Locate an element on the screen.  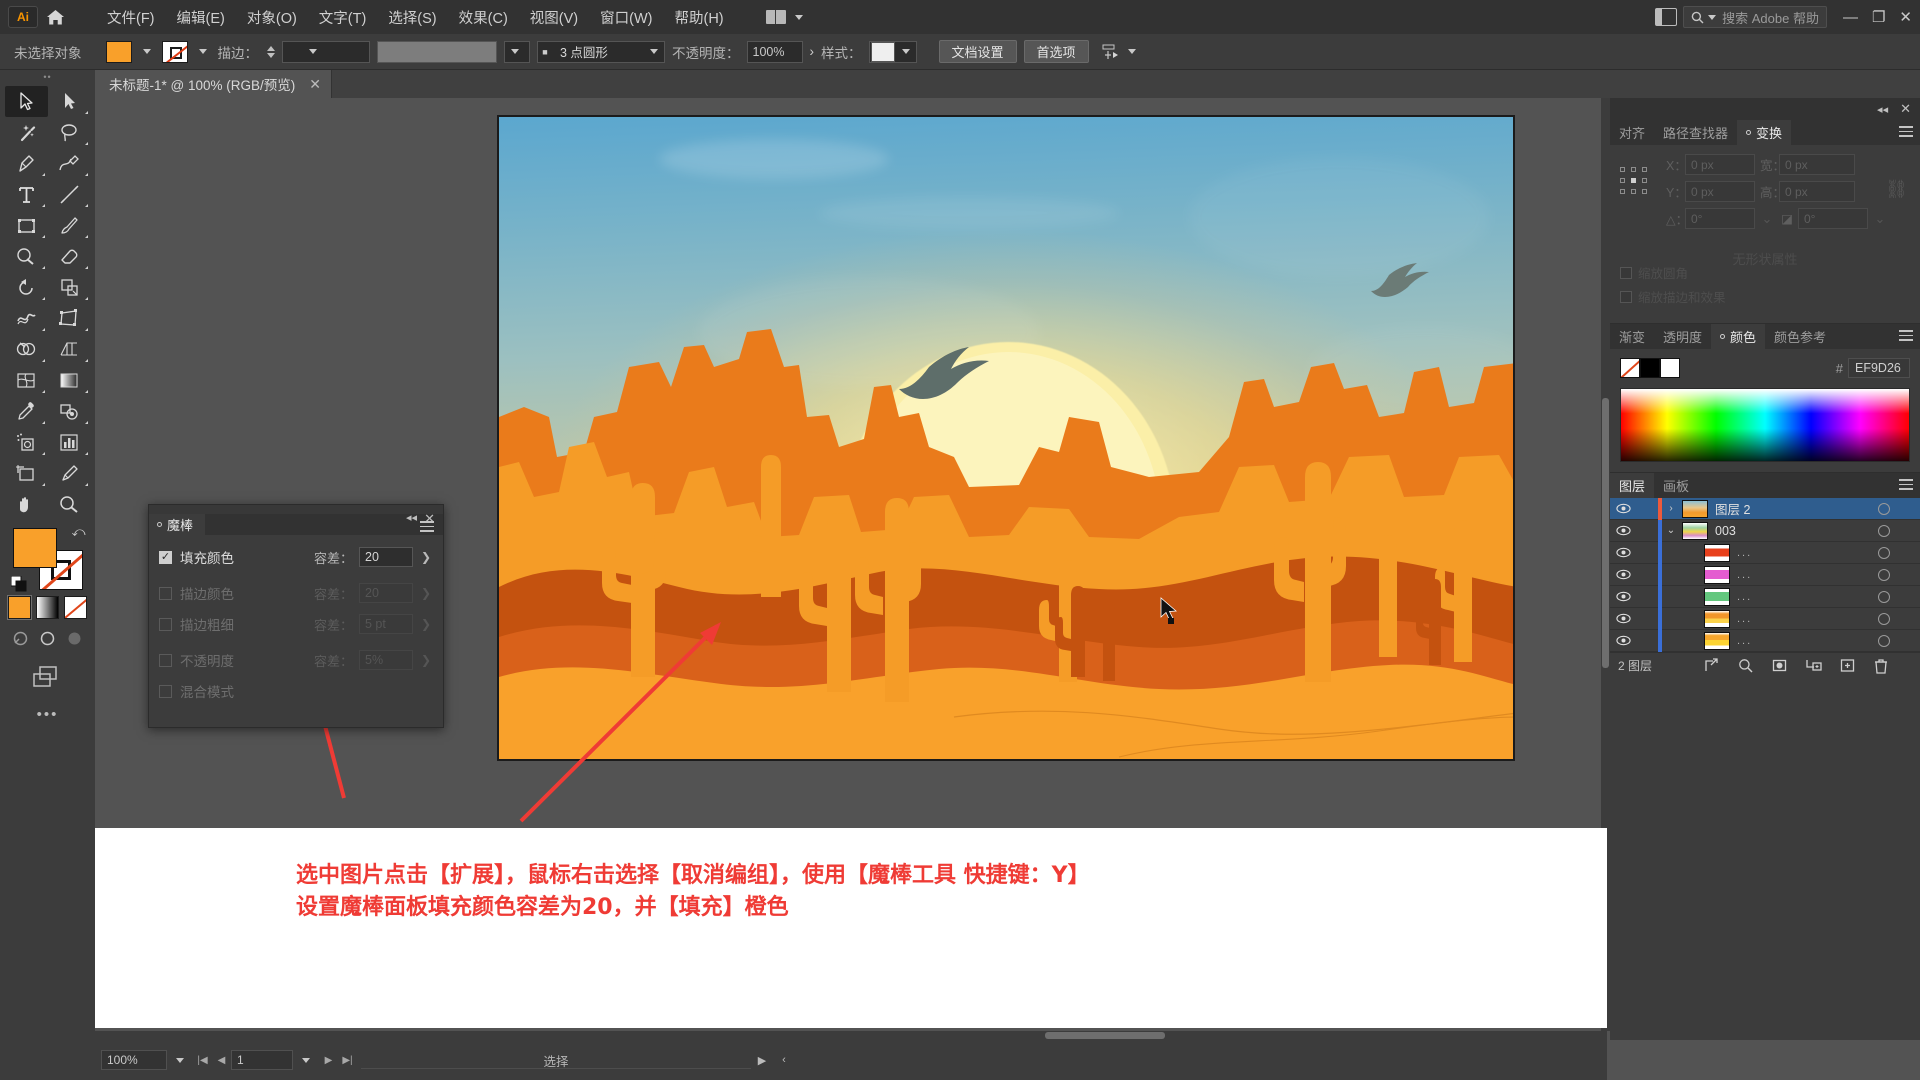
maximize-button: ❐ is located at coordinates (1878, 17).